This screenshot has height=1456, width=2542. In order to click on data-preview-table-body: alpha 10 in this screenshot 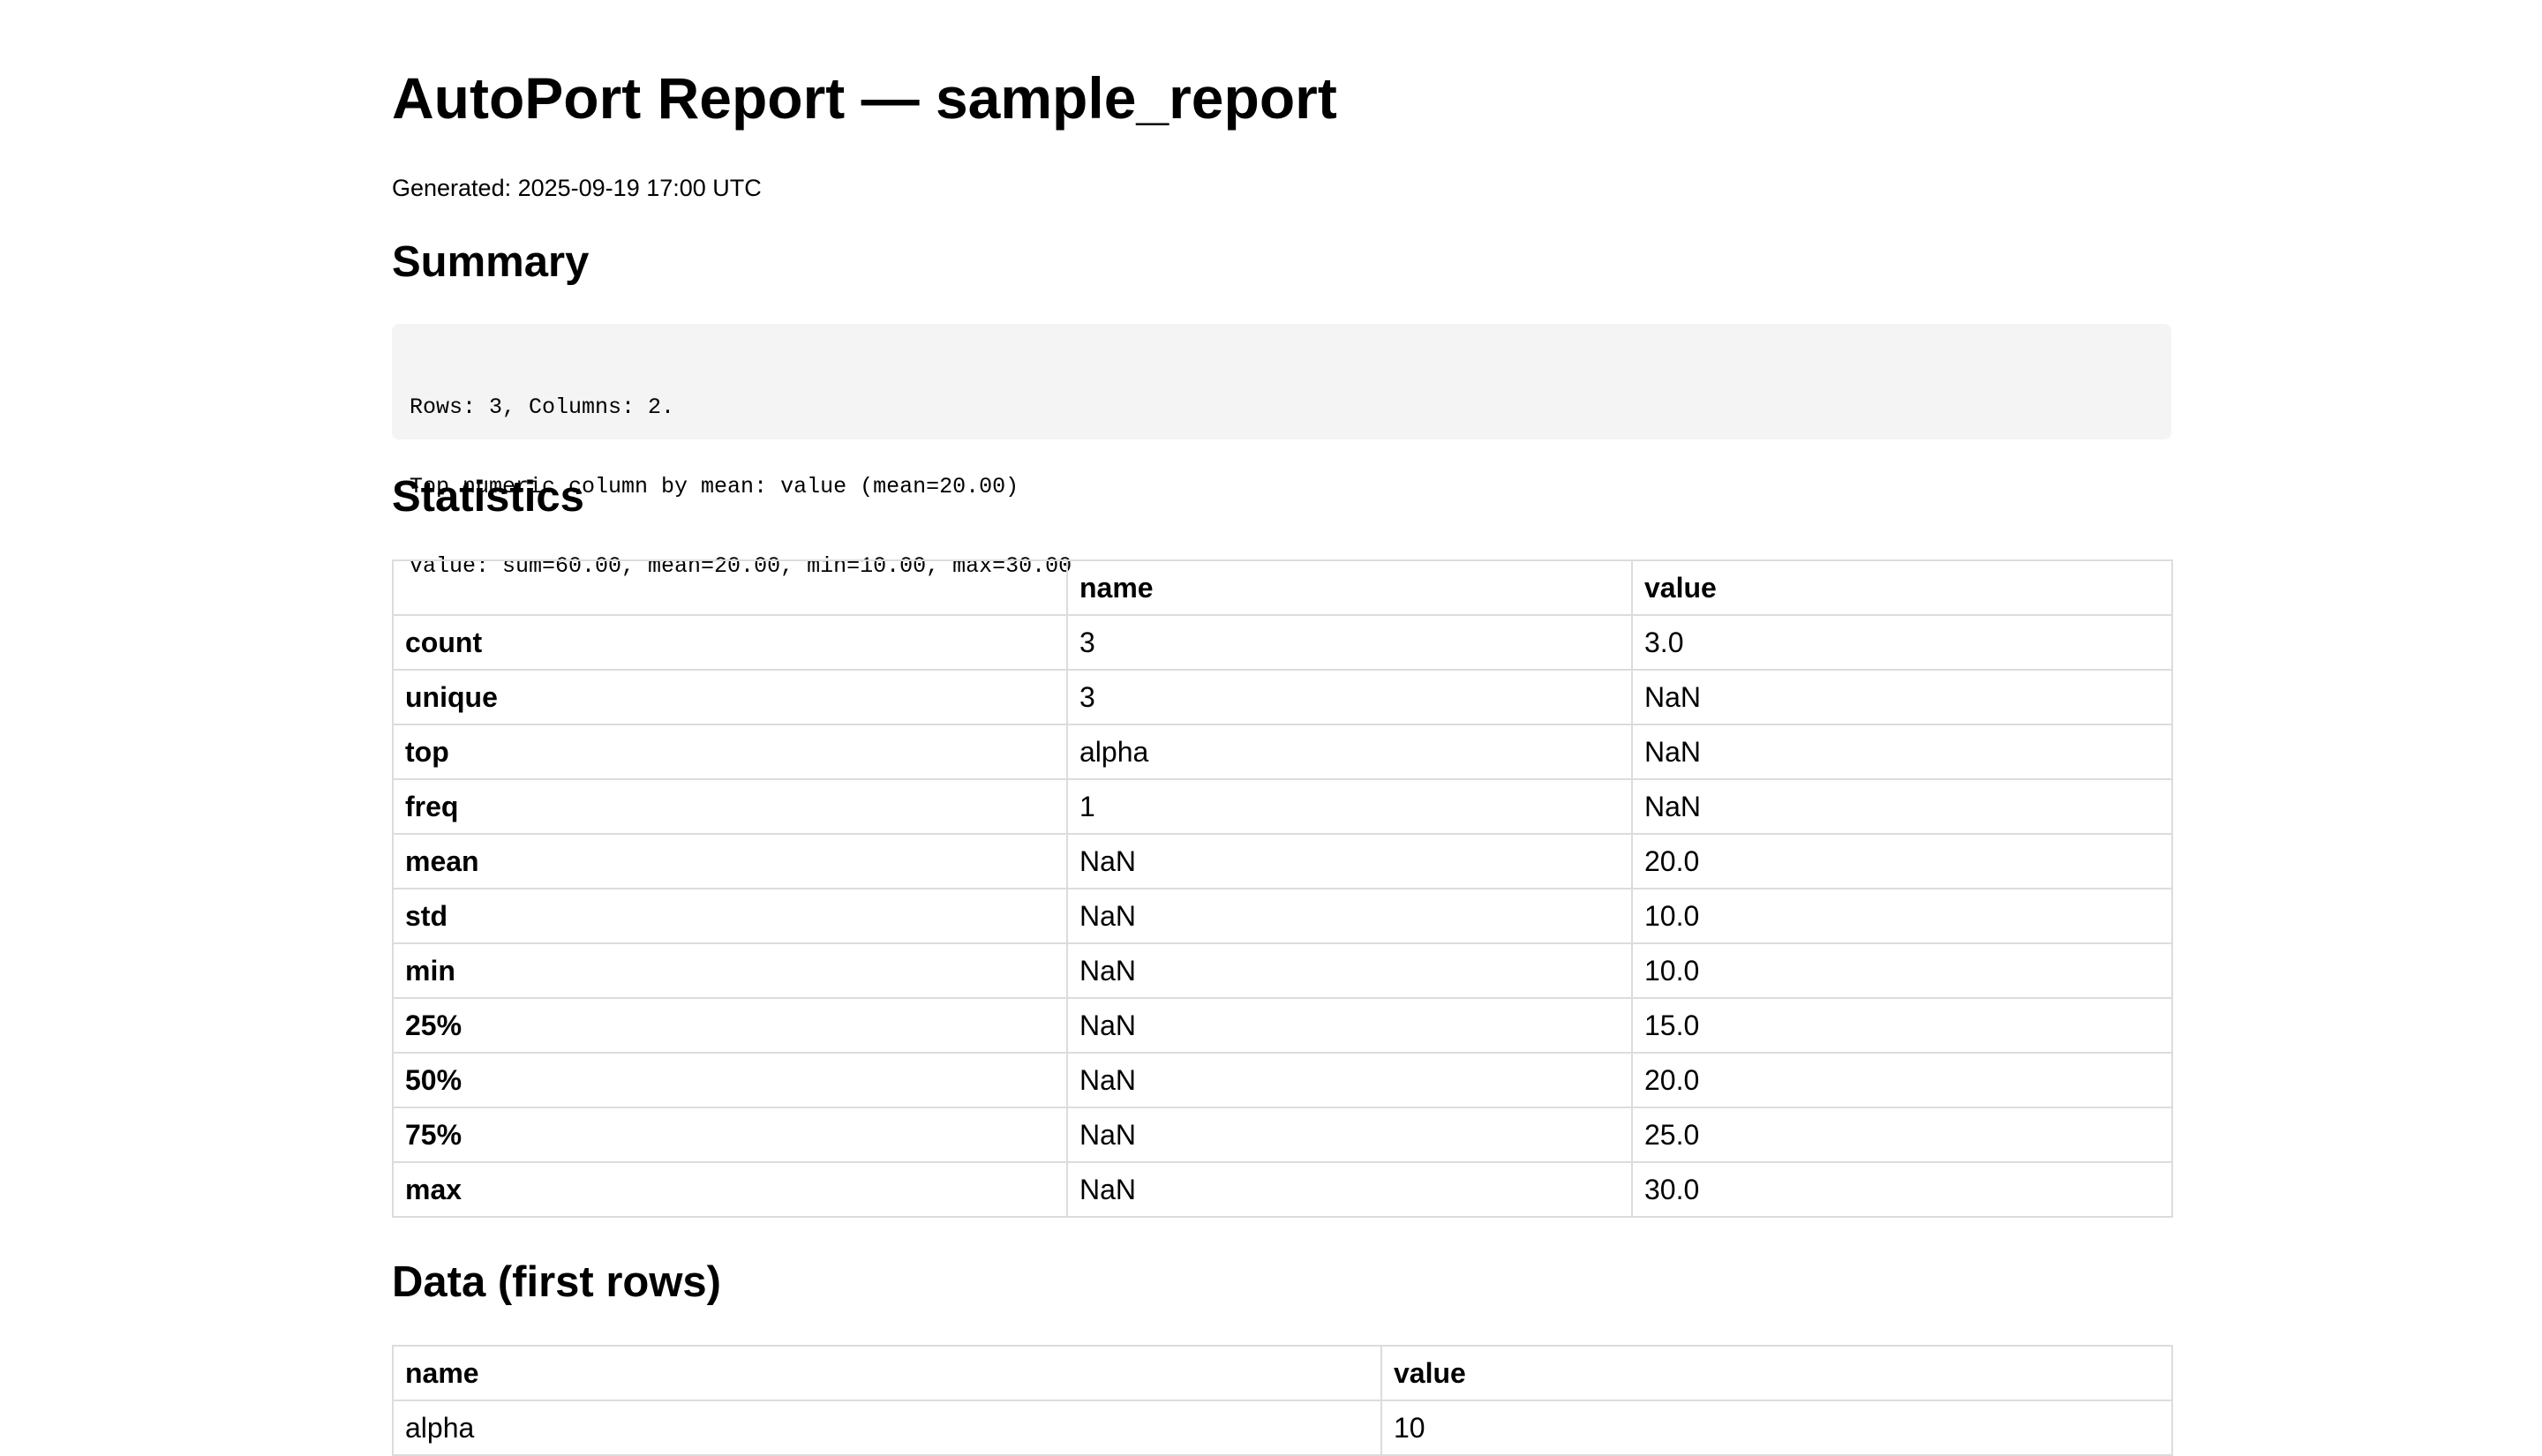, I will do `click(1283, 1428)`.